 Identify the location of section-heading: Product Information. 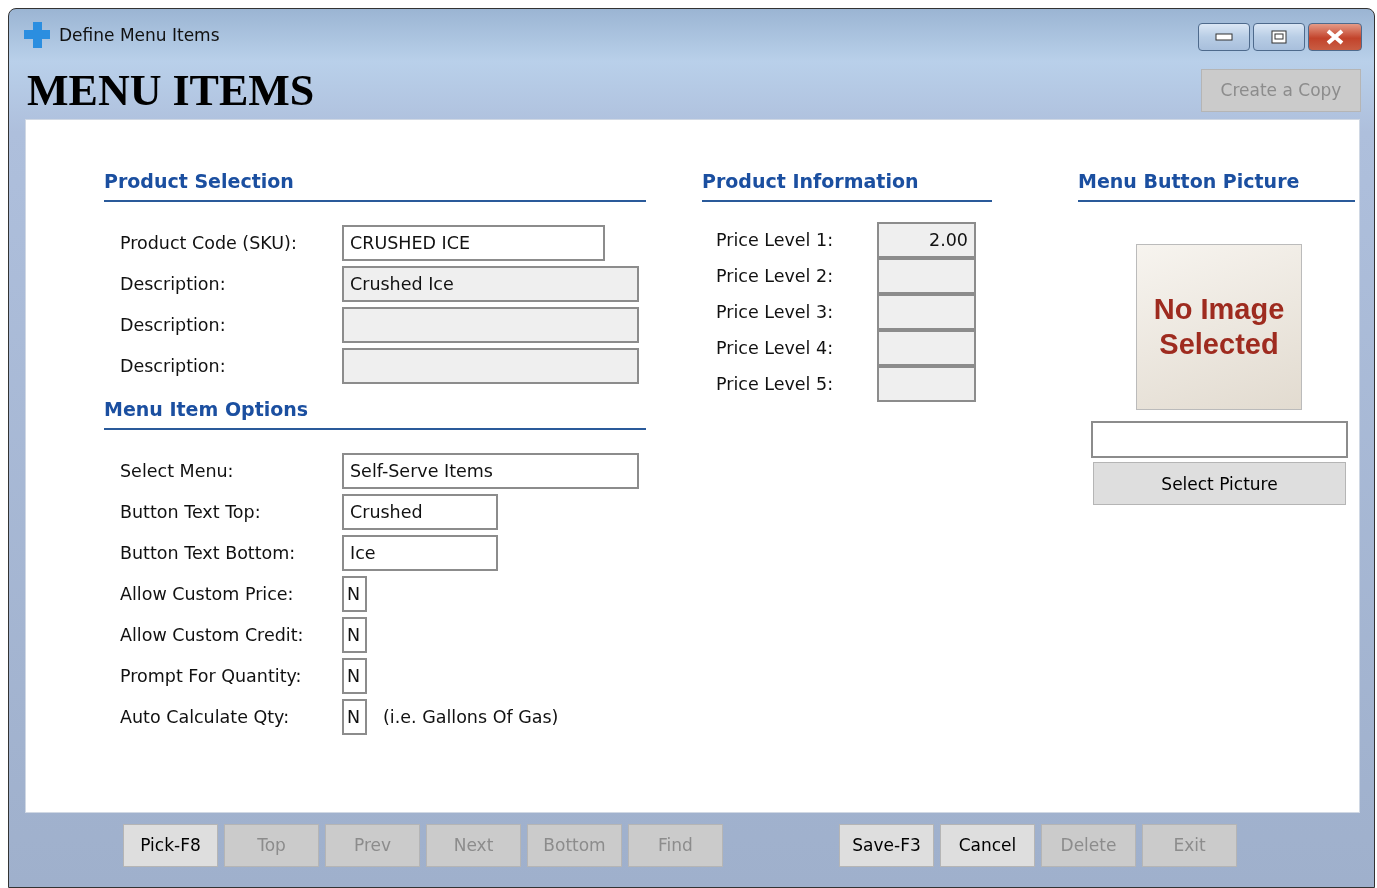
(847, 186).